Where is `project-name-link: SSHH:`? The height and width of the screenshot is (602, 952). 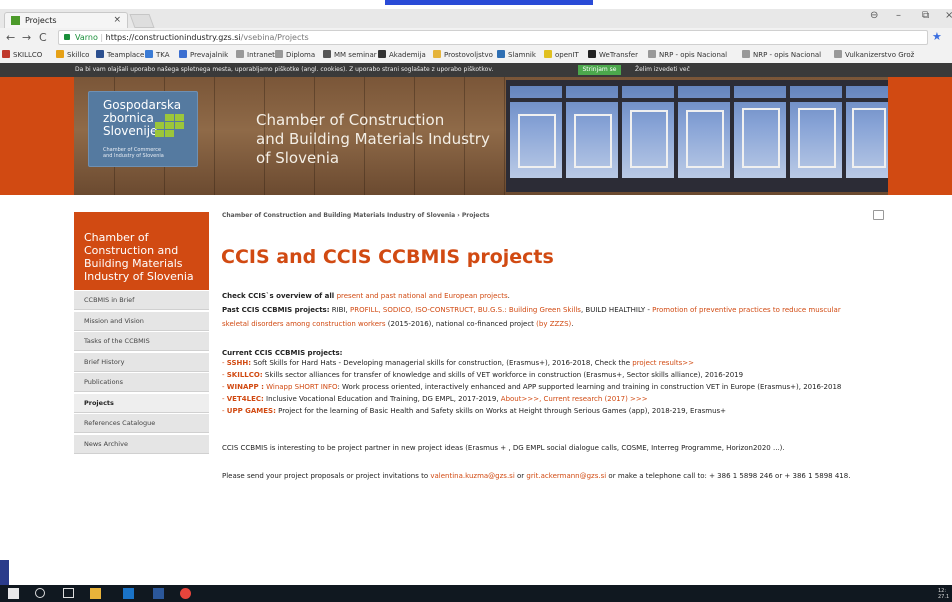 project-name-link: SSHH: is located at coordinates (239, 363).